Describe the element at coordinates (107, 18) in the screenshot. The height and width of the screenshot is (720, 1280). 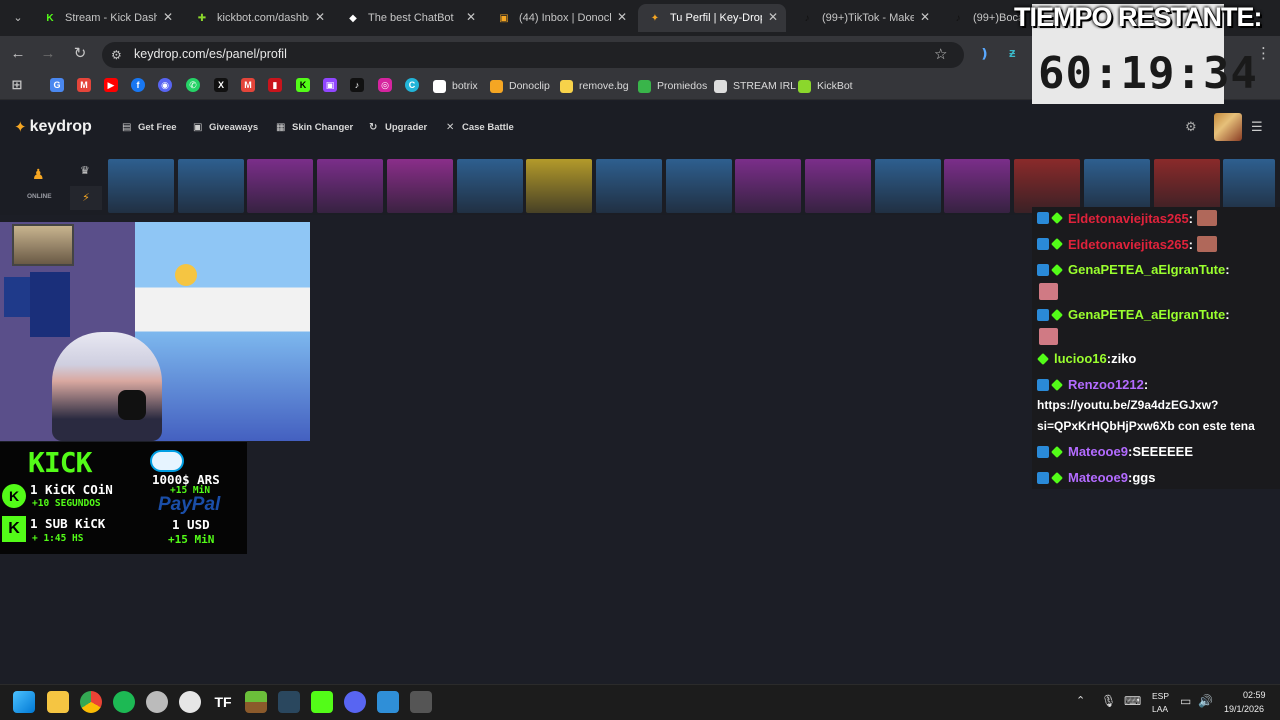
I see `browser-tab: K Stream - Kick Dashbo ✕` at that location.